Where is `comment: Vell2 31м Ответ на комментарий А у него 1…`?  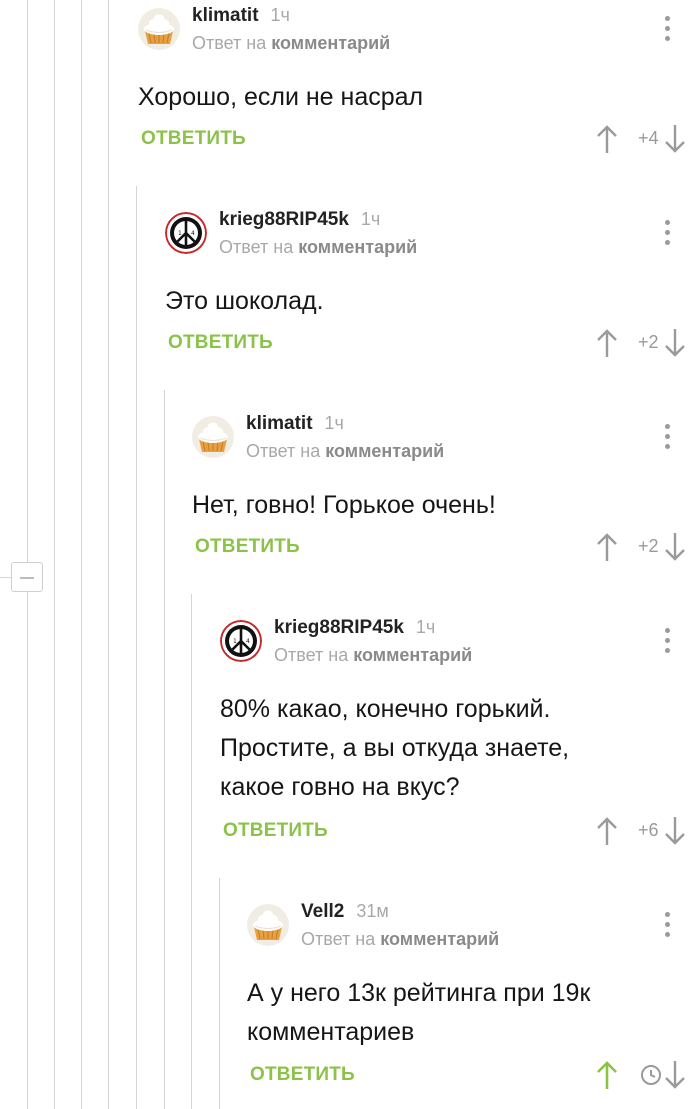
comment: Vell2 31м Ответ на комментарий А у него 1… is located at coordinates (473, 1001).